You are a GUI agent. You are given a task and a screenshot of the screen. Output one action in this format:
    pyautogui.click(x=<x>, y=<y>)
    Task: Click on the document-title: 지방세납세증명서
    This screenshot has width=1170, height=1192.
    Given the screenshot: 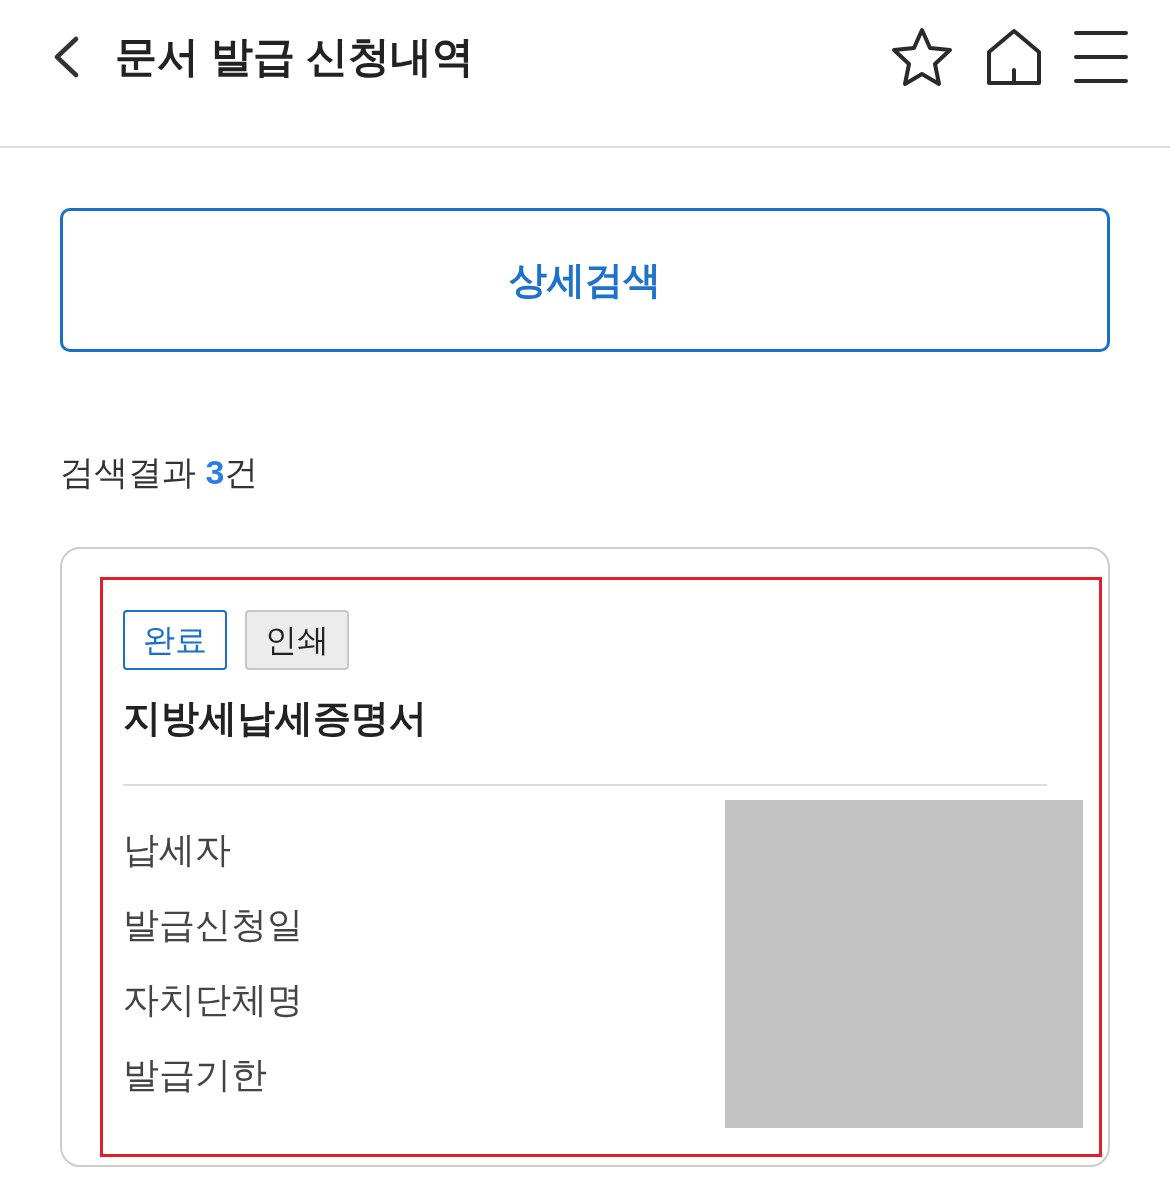 What is the action you would take?
    pyautogui.click(x=275, y=718)
    